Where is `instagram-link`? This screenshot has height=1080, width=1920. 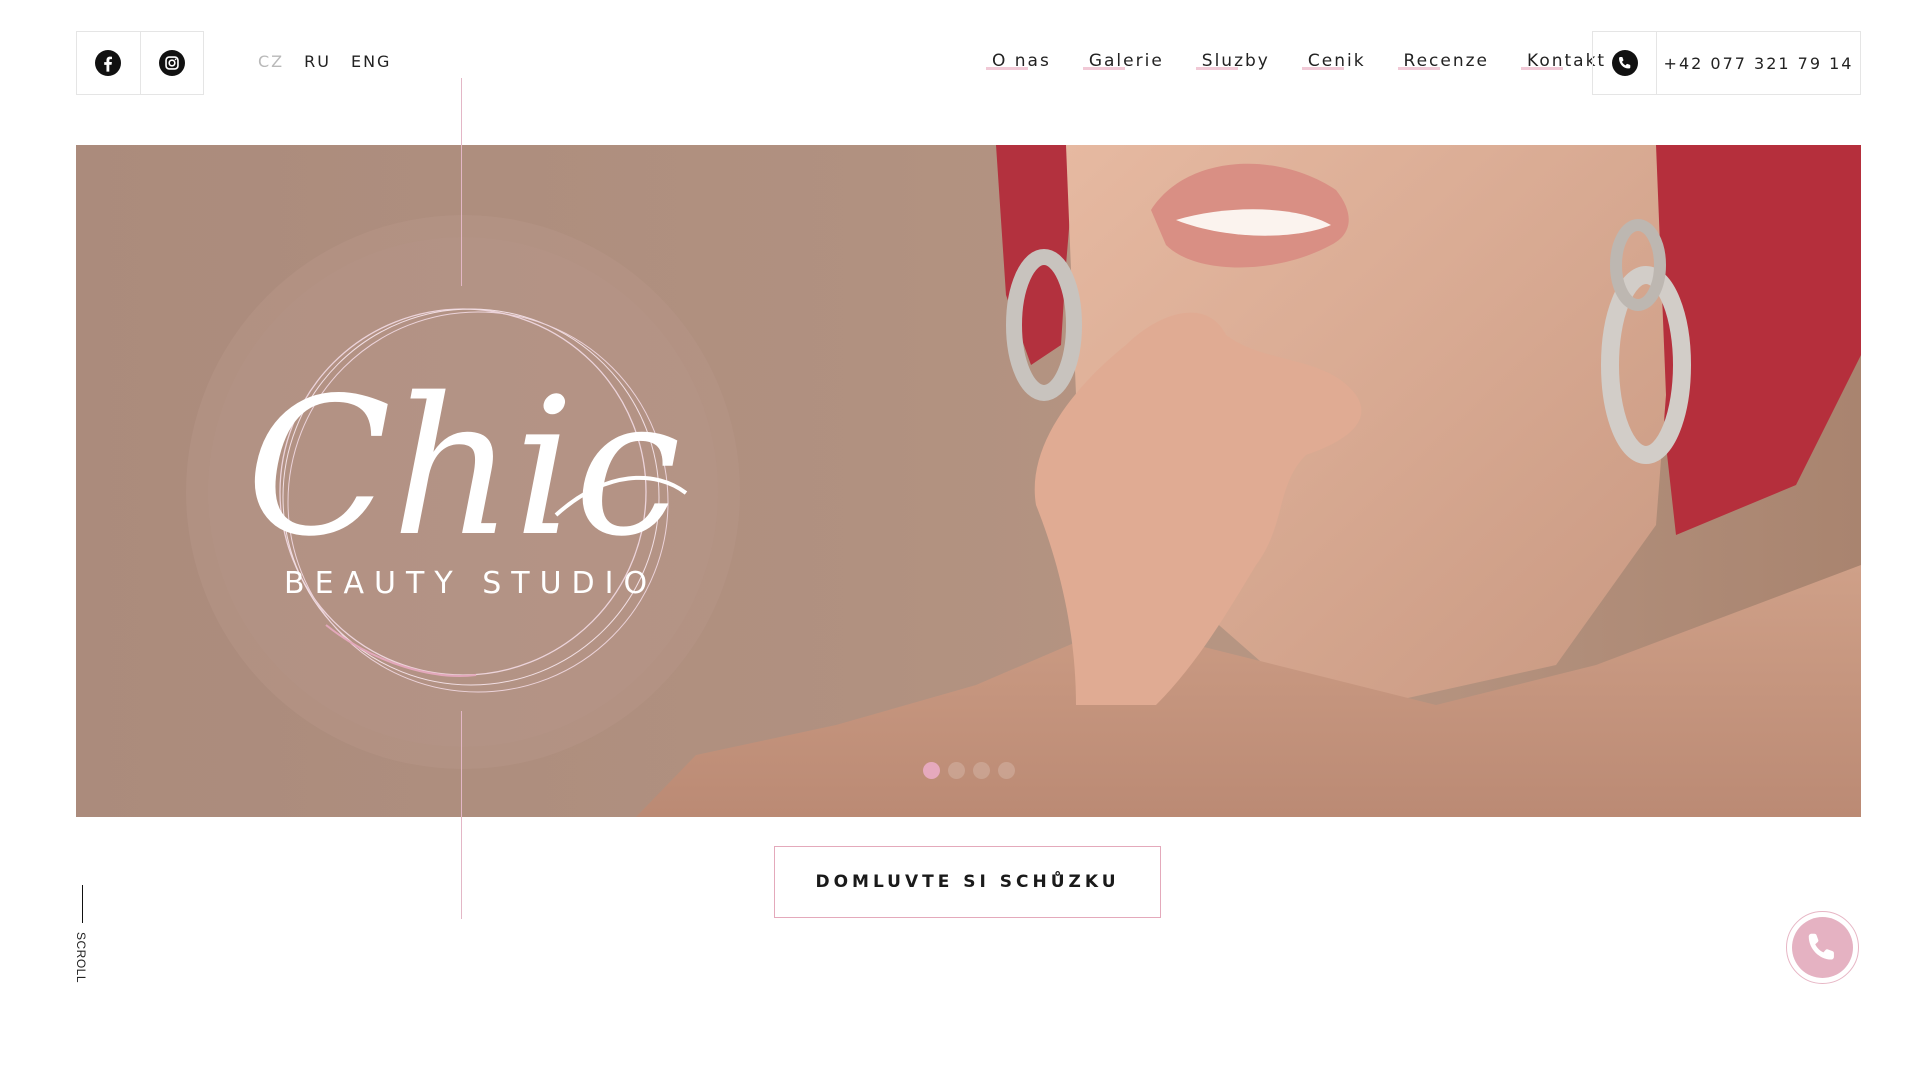 instagram-link is located at coordinates (171, 63).